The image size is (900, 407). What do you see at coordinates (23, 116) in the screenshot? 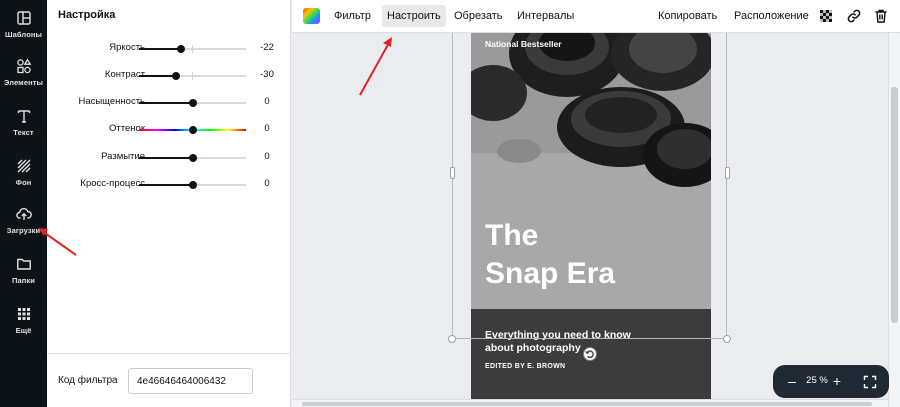
I see `text-icon` at bounding box center [23, 116].